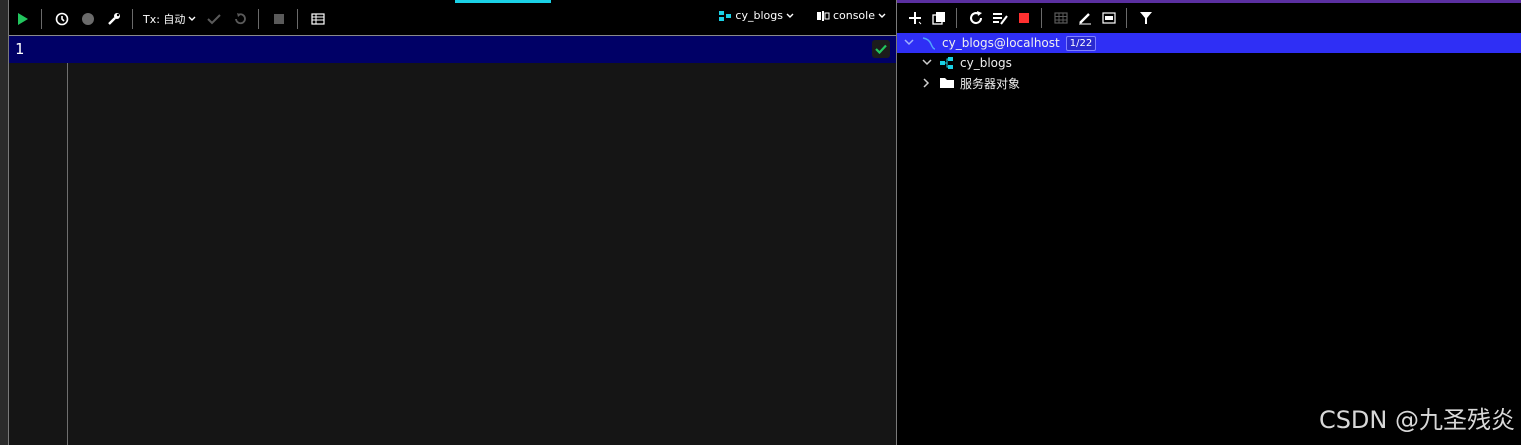 This screenshot has height=445, width=1521. What do you see at coordinates (4, 222) in the screenshot?
I see `left-tool-strip` at bounding box center [4, 222].